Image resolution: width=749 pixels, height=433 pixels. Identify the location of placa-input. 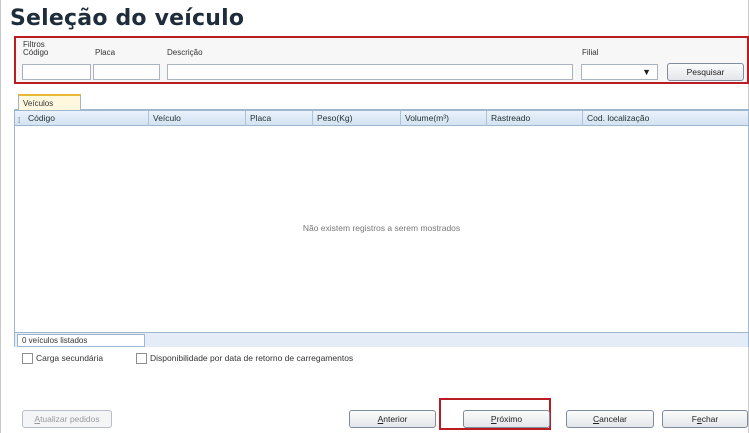
(126, 72).